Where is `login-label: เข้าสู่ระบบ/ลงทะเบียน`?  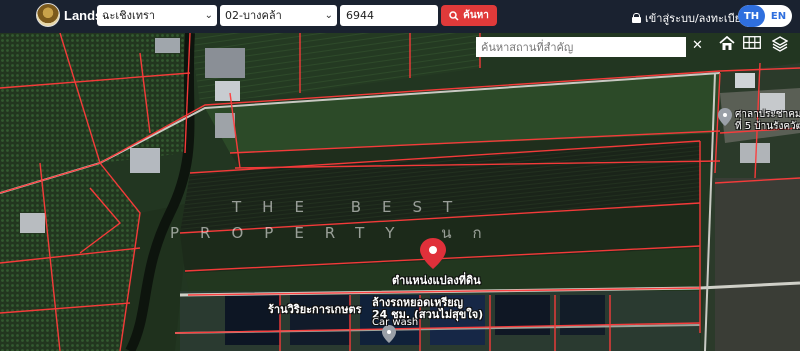 login-label: เข้าสู่ระบบ/ลงทะเบียน is located at coordinates (697, 18).